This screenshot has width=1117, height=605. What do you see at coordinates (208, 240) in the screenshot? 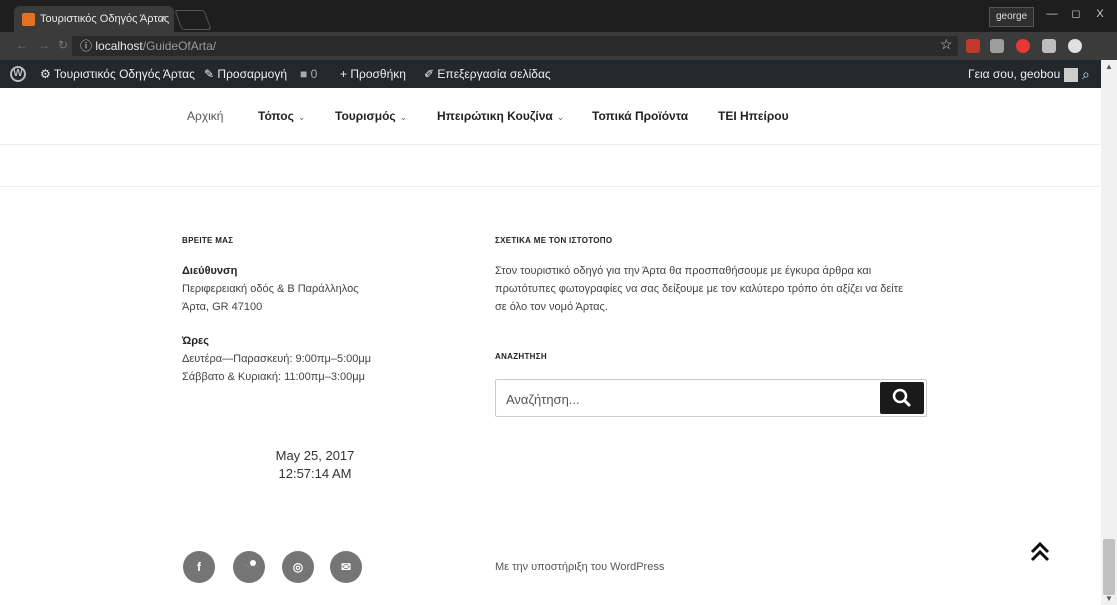
I see `widget-title-find-us: ΒΡΕΙΤΕ ΜΑΣ` at bounding box center [208, 240].